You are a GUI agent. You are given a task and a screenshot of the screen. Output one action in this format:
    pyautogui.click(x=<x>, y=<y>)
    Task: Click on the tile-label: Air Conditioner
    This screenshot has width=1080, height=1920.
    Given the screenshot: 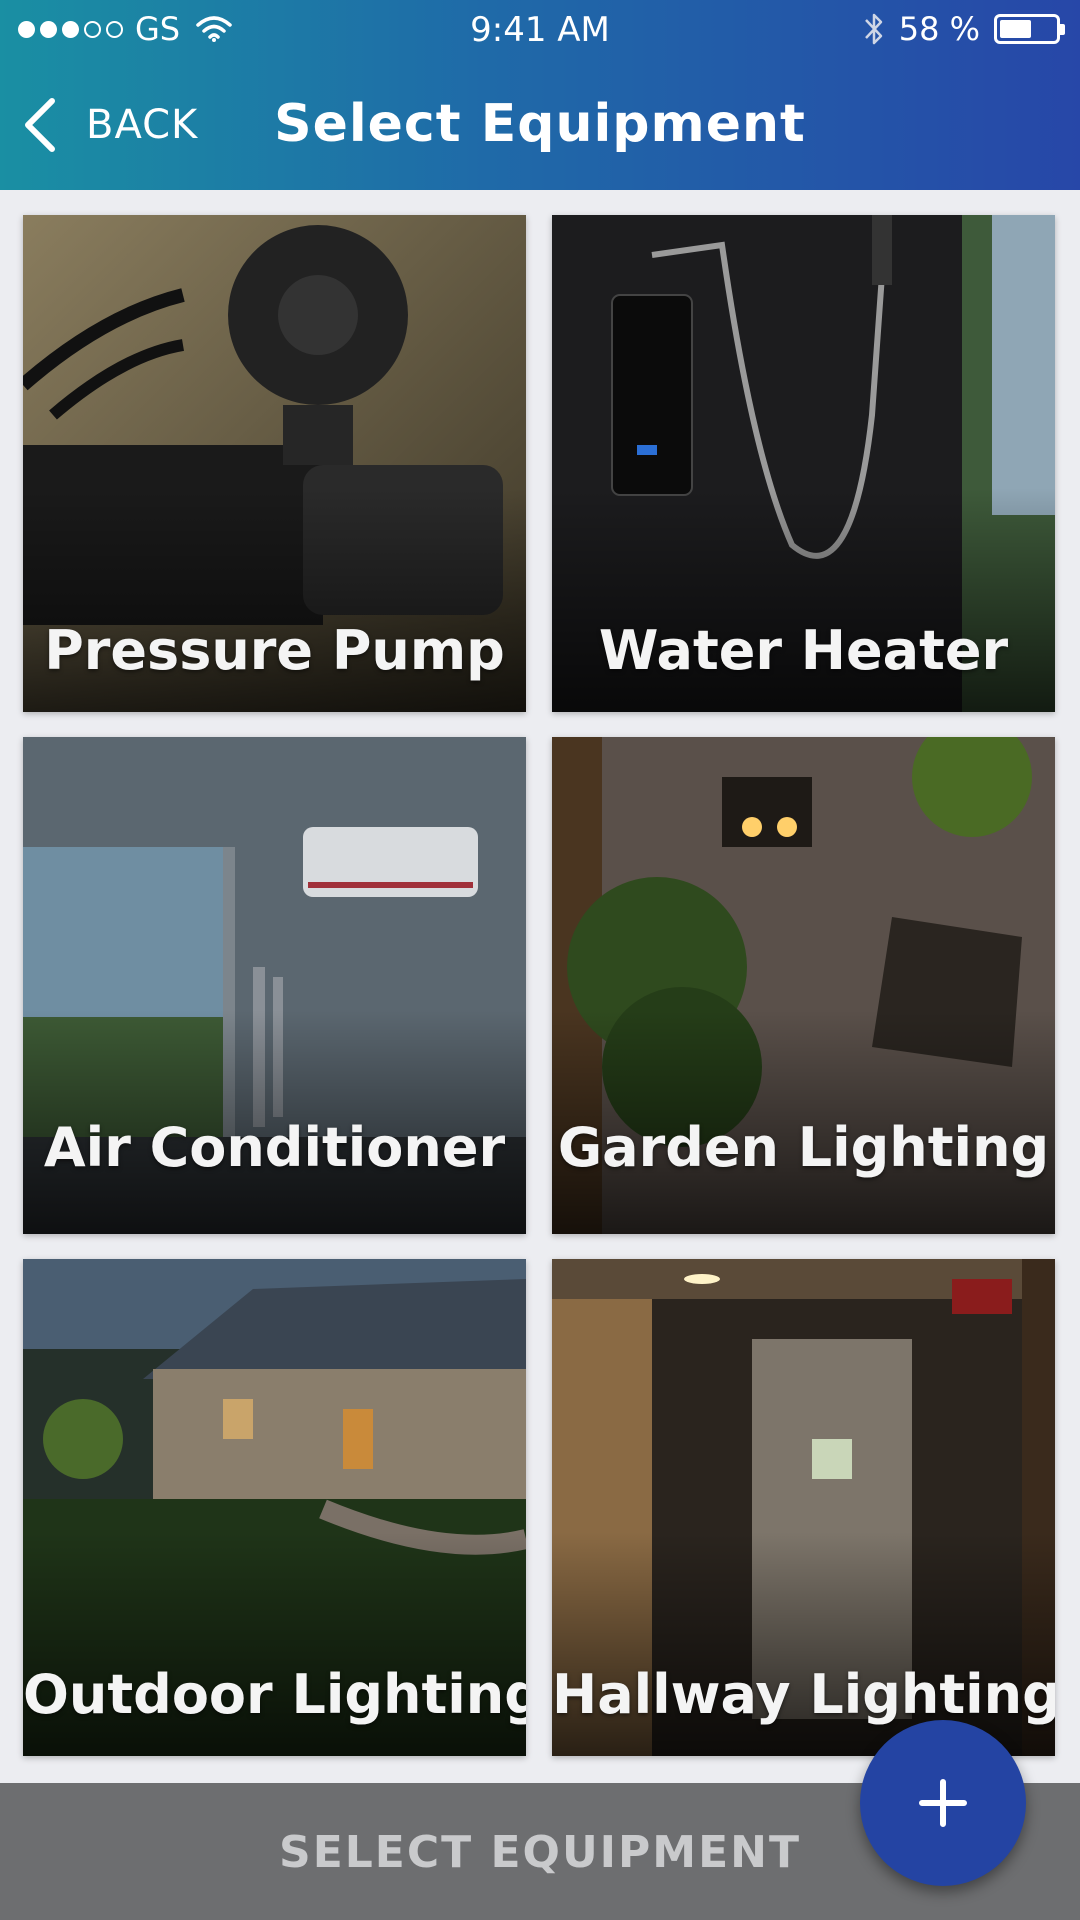 What is the action you would take?
    pyautogui.click(x=274, y=1147)
    